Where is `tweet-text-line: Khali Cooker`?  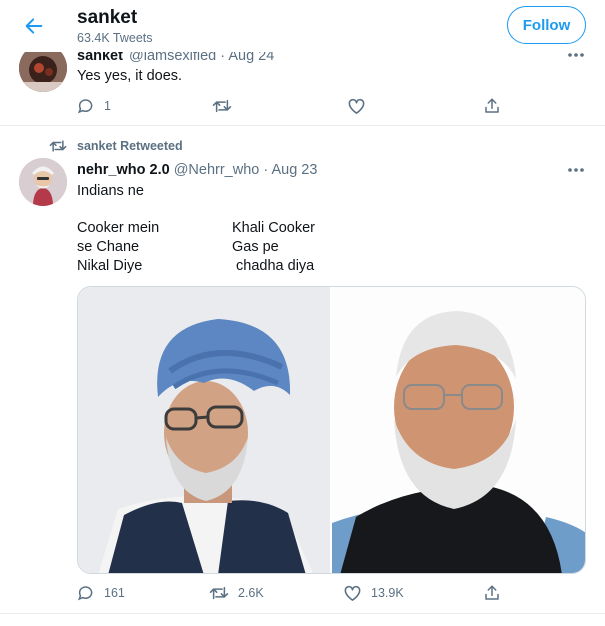 tweet-text-line: Khali Cooker is located at coordinates (274, 228).